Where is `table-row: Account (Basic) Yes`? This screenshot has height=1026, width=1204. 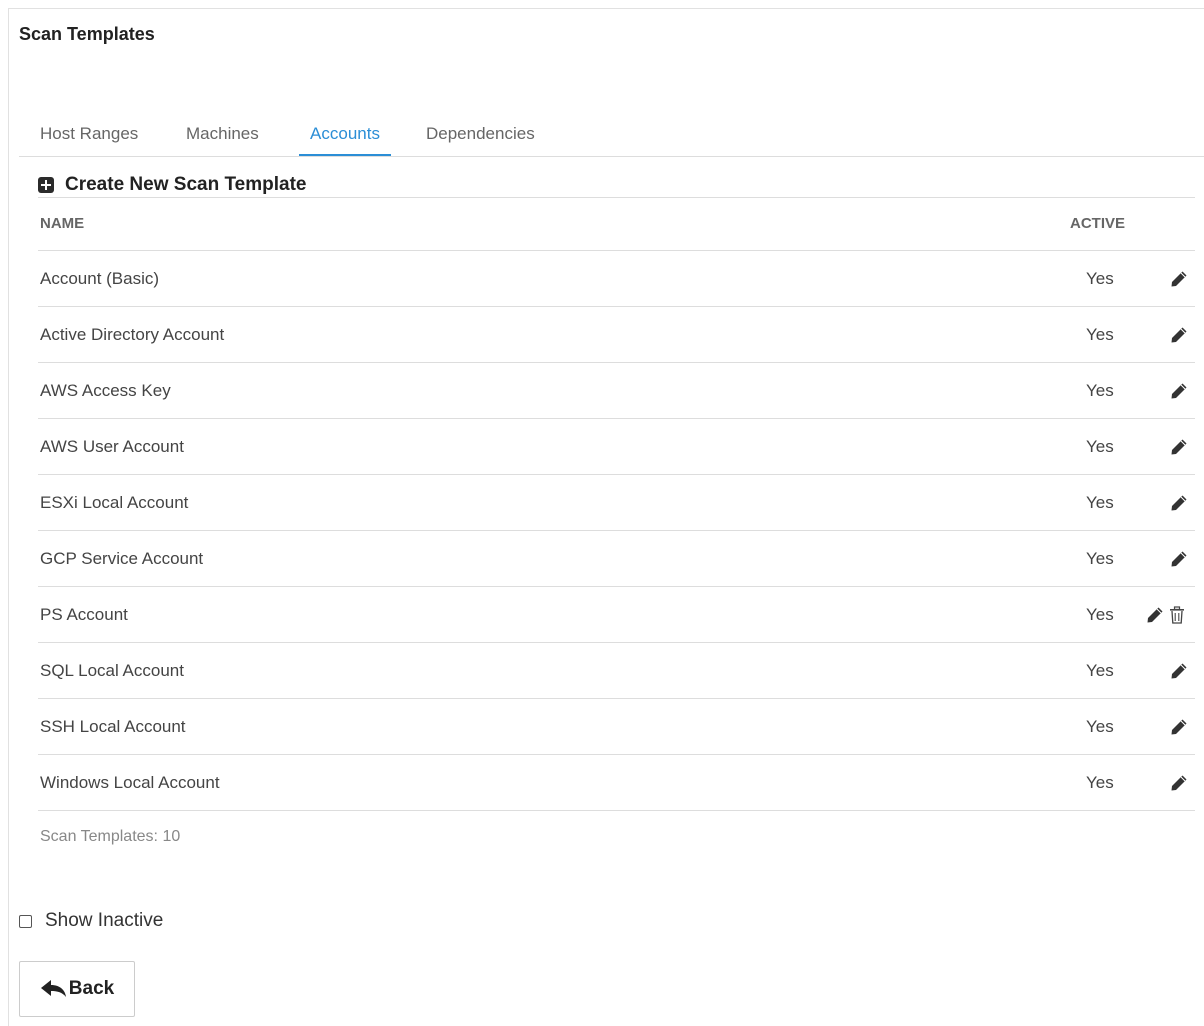 table-row: Account (Basic) Yes is located at coordinates (616, 279).